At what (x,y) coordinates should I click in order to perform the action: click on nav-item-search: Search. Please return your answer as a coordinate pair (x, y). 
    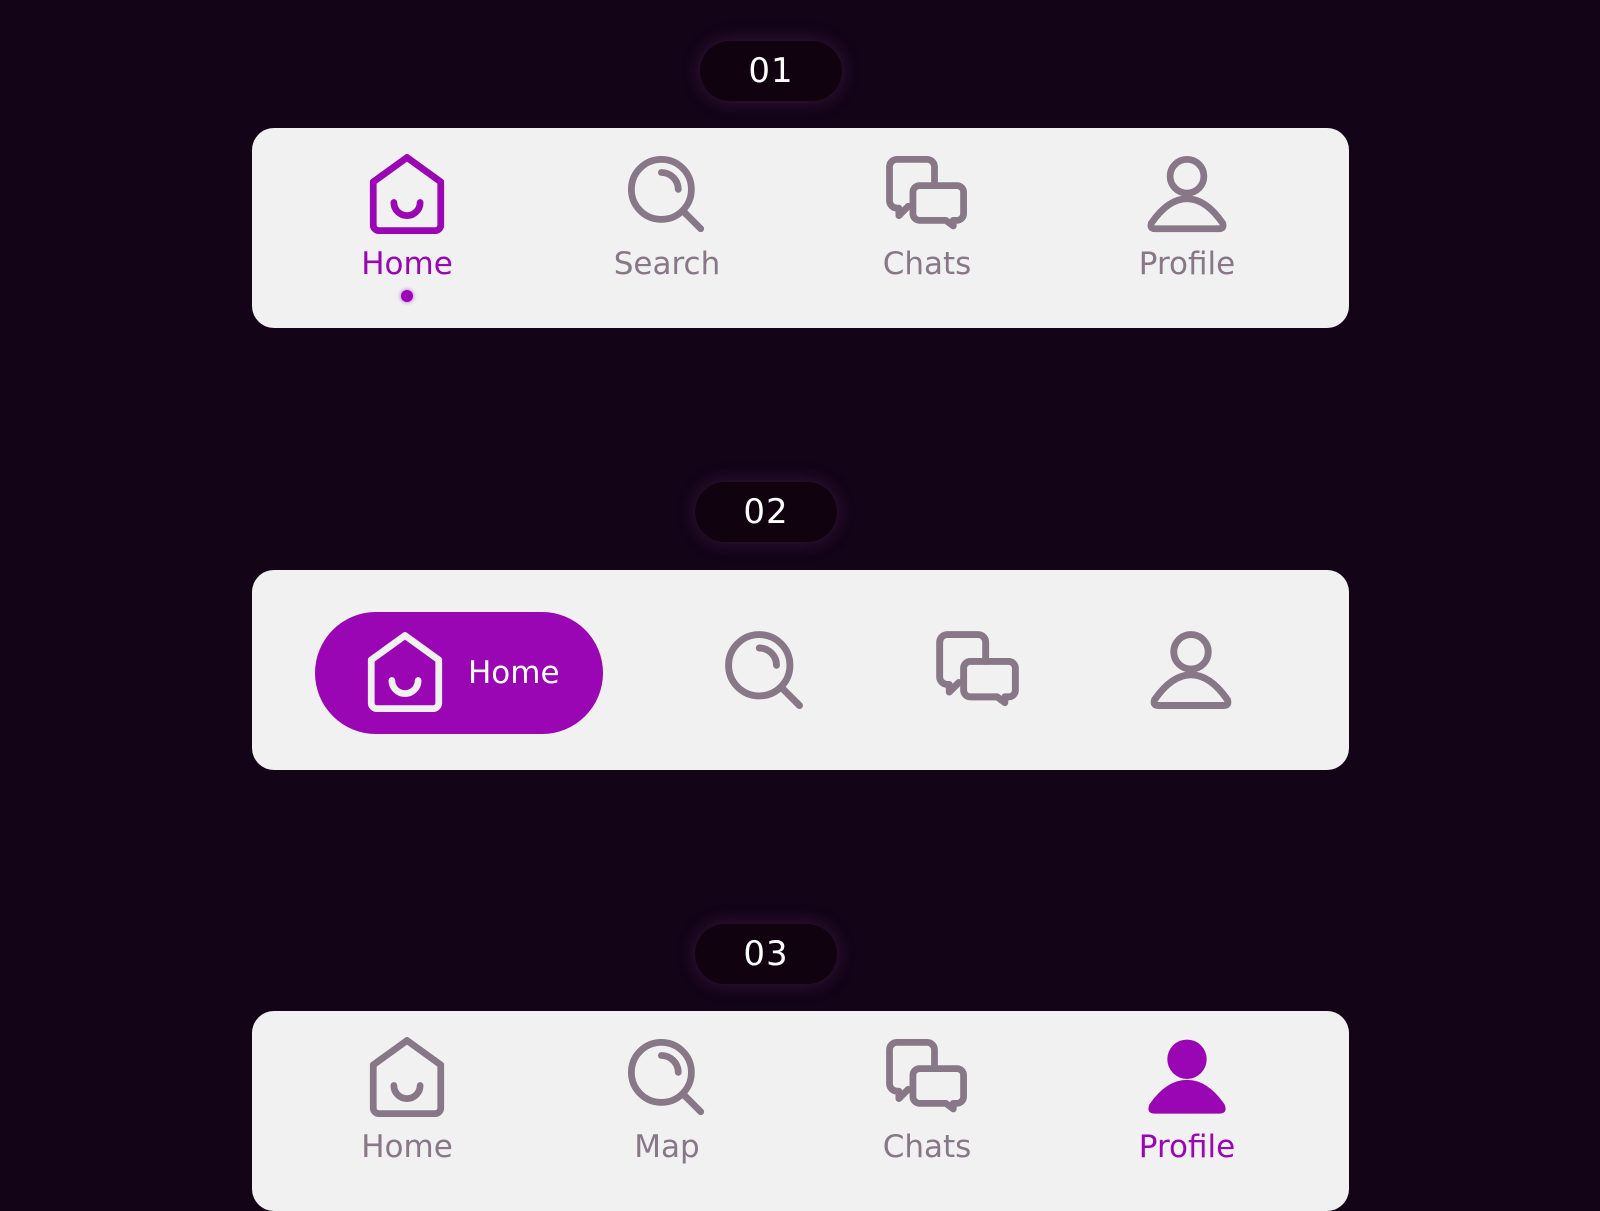
    Looking at the image, I should click on (667, 228).